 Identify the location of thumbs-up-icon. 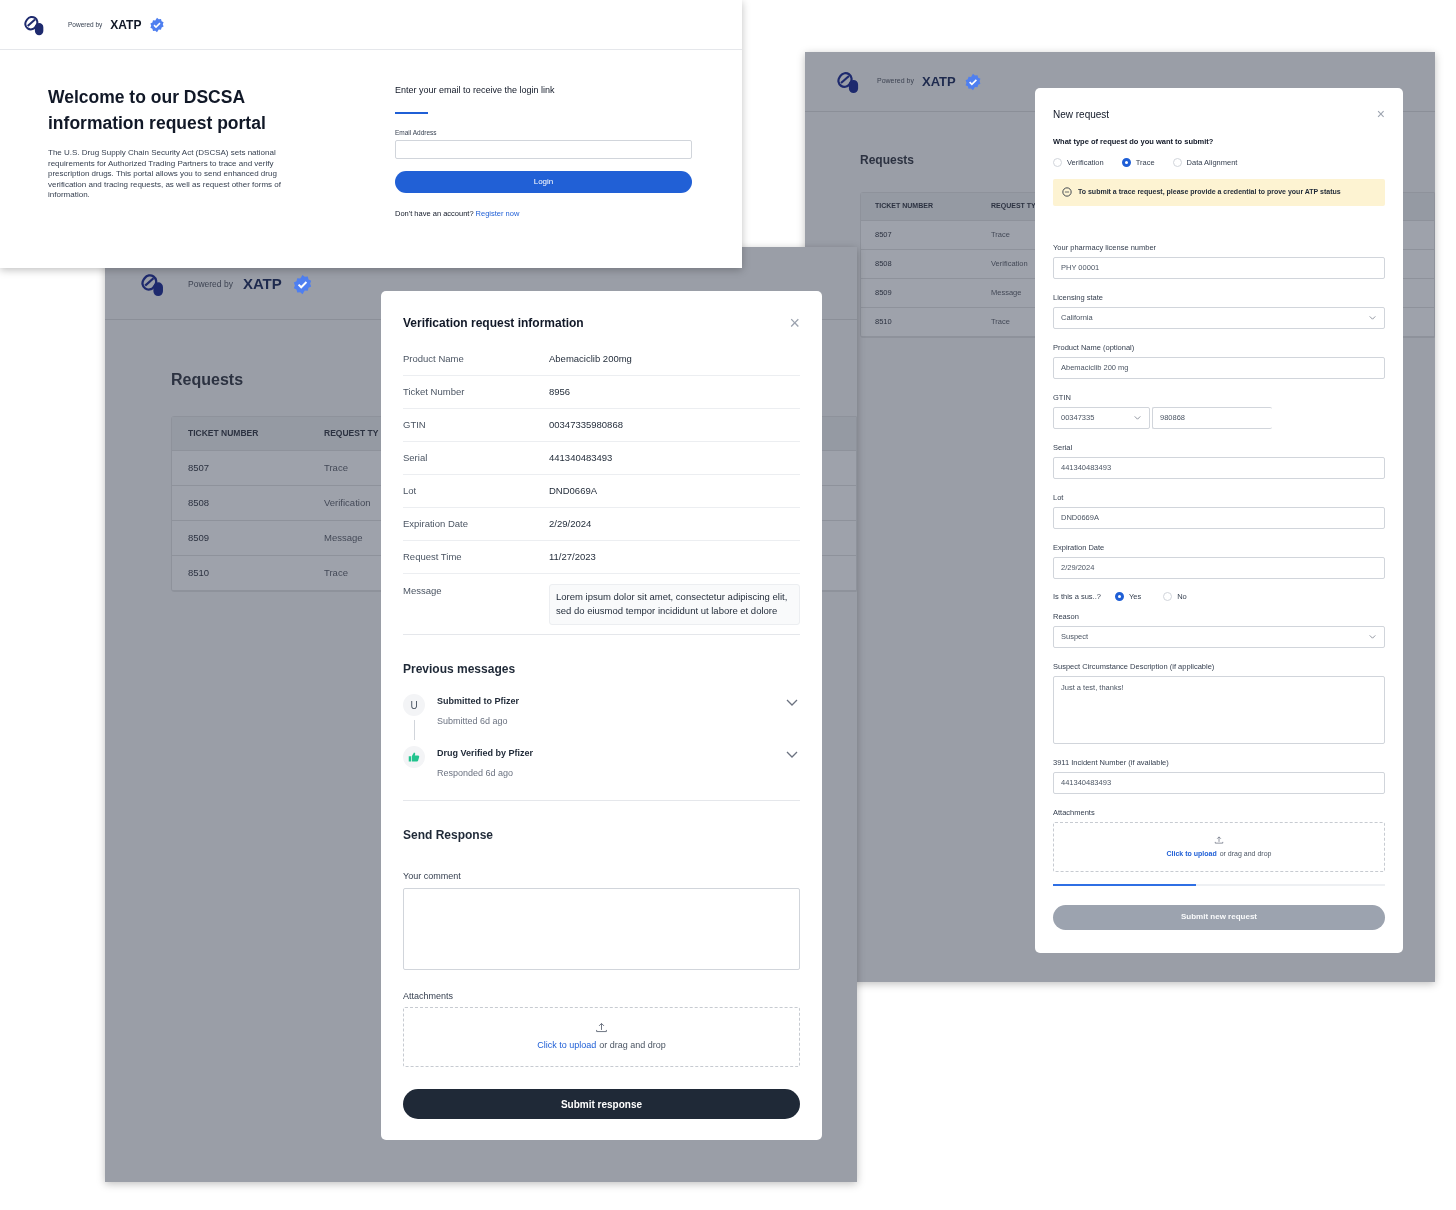
(414, 757).